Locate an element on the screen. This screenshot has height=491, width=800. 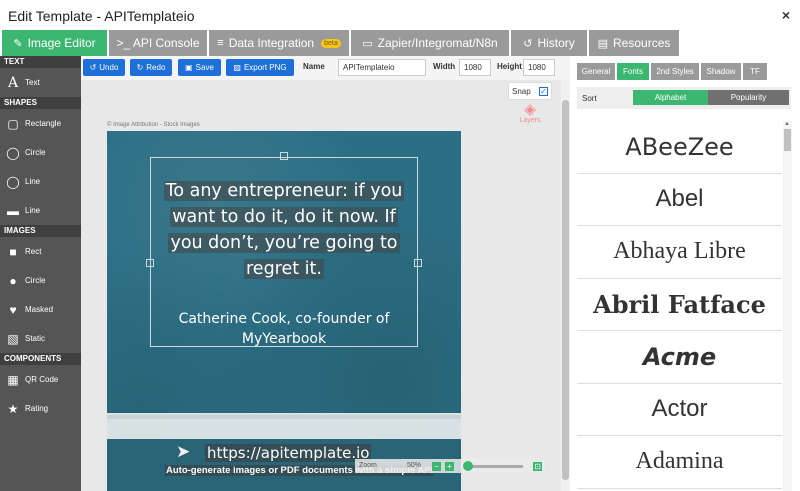
circle-icon: ◯ is located at coordinates (13, 152).